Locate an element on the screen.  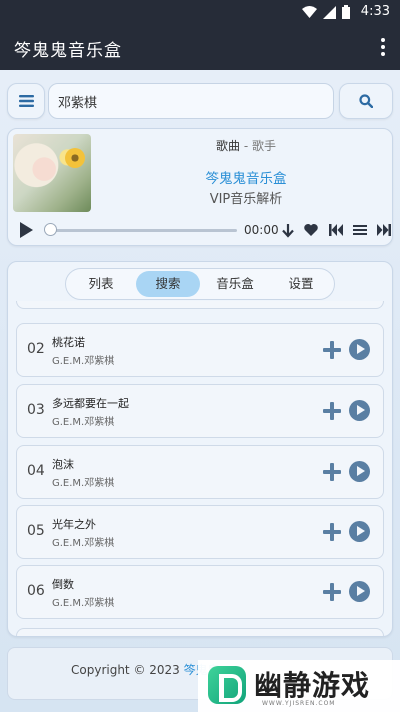
song-artist: 歌手 is located at coordinates (264, 146).